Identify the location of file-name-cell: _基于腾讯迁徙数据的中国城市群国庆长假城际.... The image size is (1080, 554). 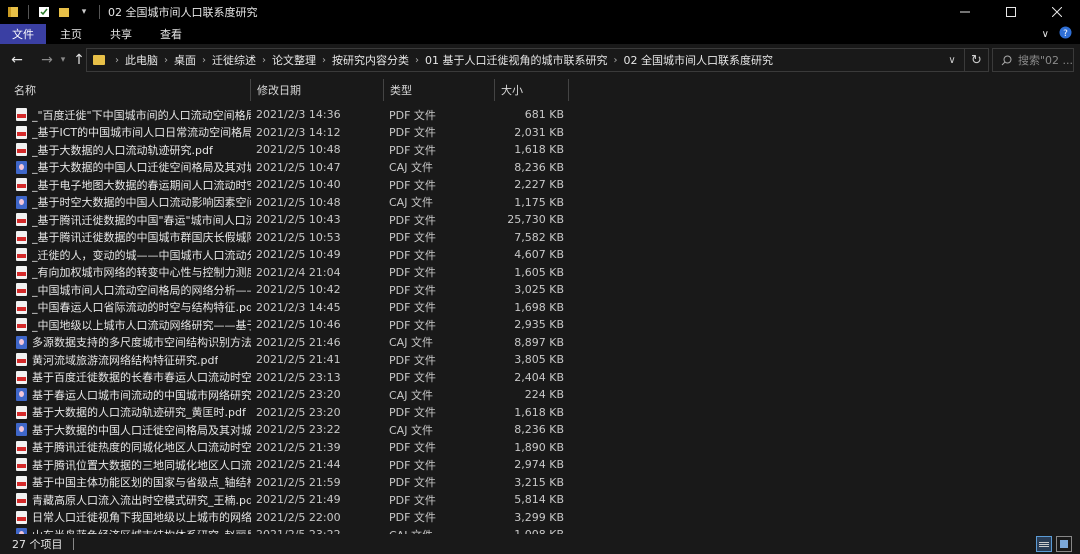
(129, 237).